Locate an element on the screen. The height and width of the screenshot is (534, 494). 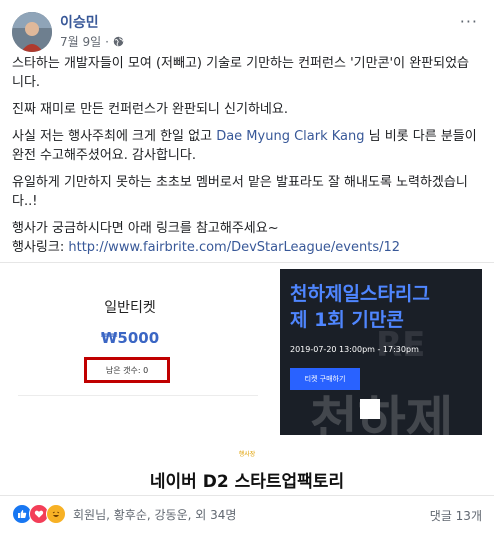
author-name: 이승민 is located at coordinates (79, 22).